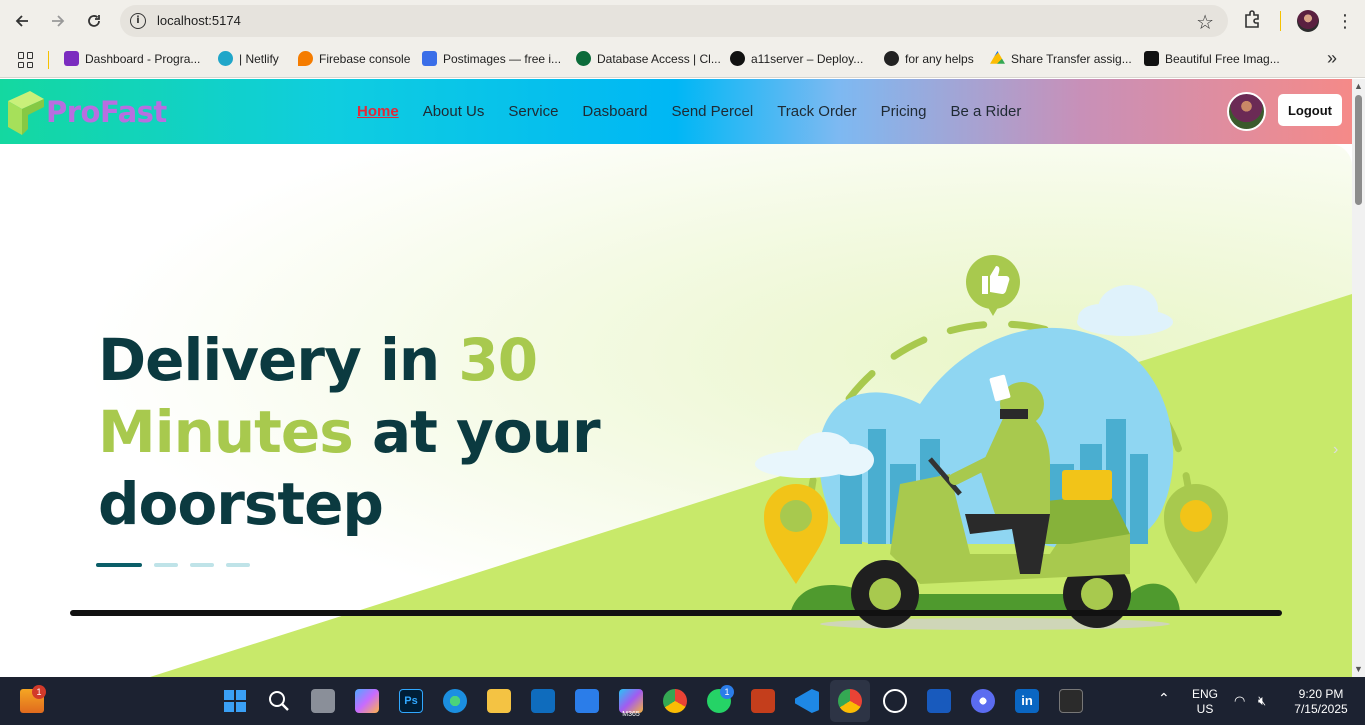  I want to click on location-pin-left-icon, so click(796, 534).